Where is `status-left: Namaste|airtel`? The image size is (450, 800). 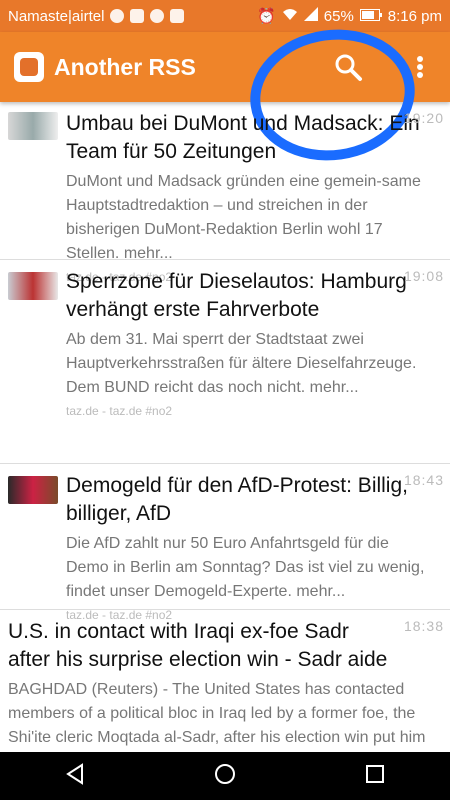
status-left: Namaste|airtel is located at coordinates (96, 16).